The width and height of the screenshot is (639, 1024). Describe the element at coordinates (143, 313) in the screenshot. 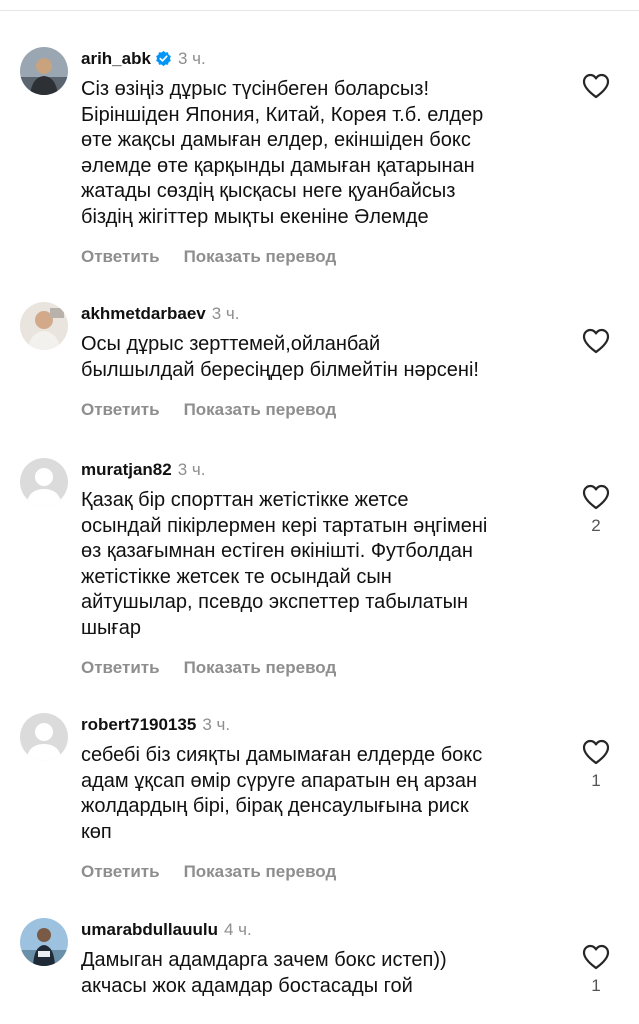

I see `username: akhmetdarbaev` at that location.